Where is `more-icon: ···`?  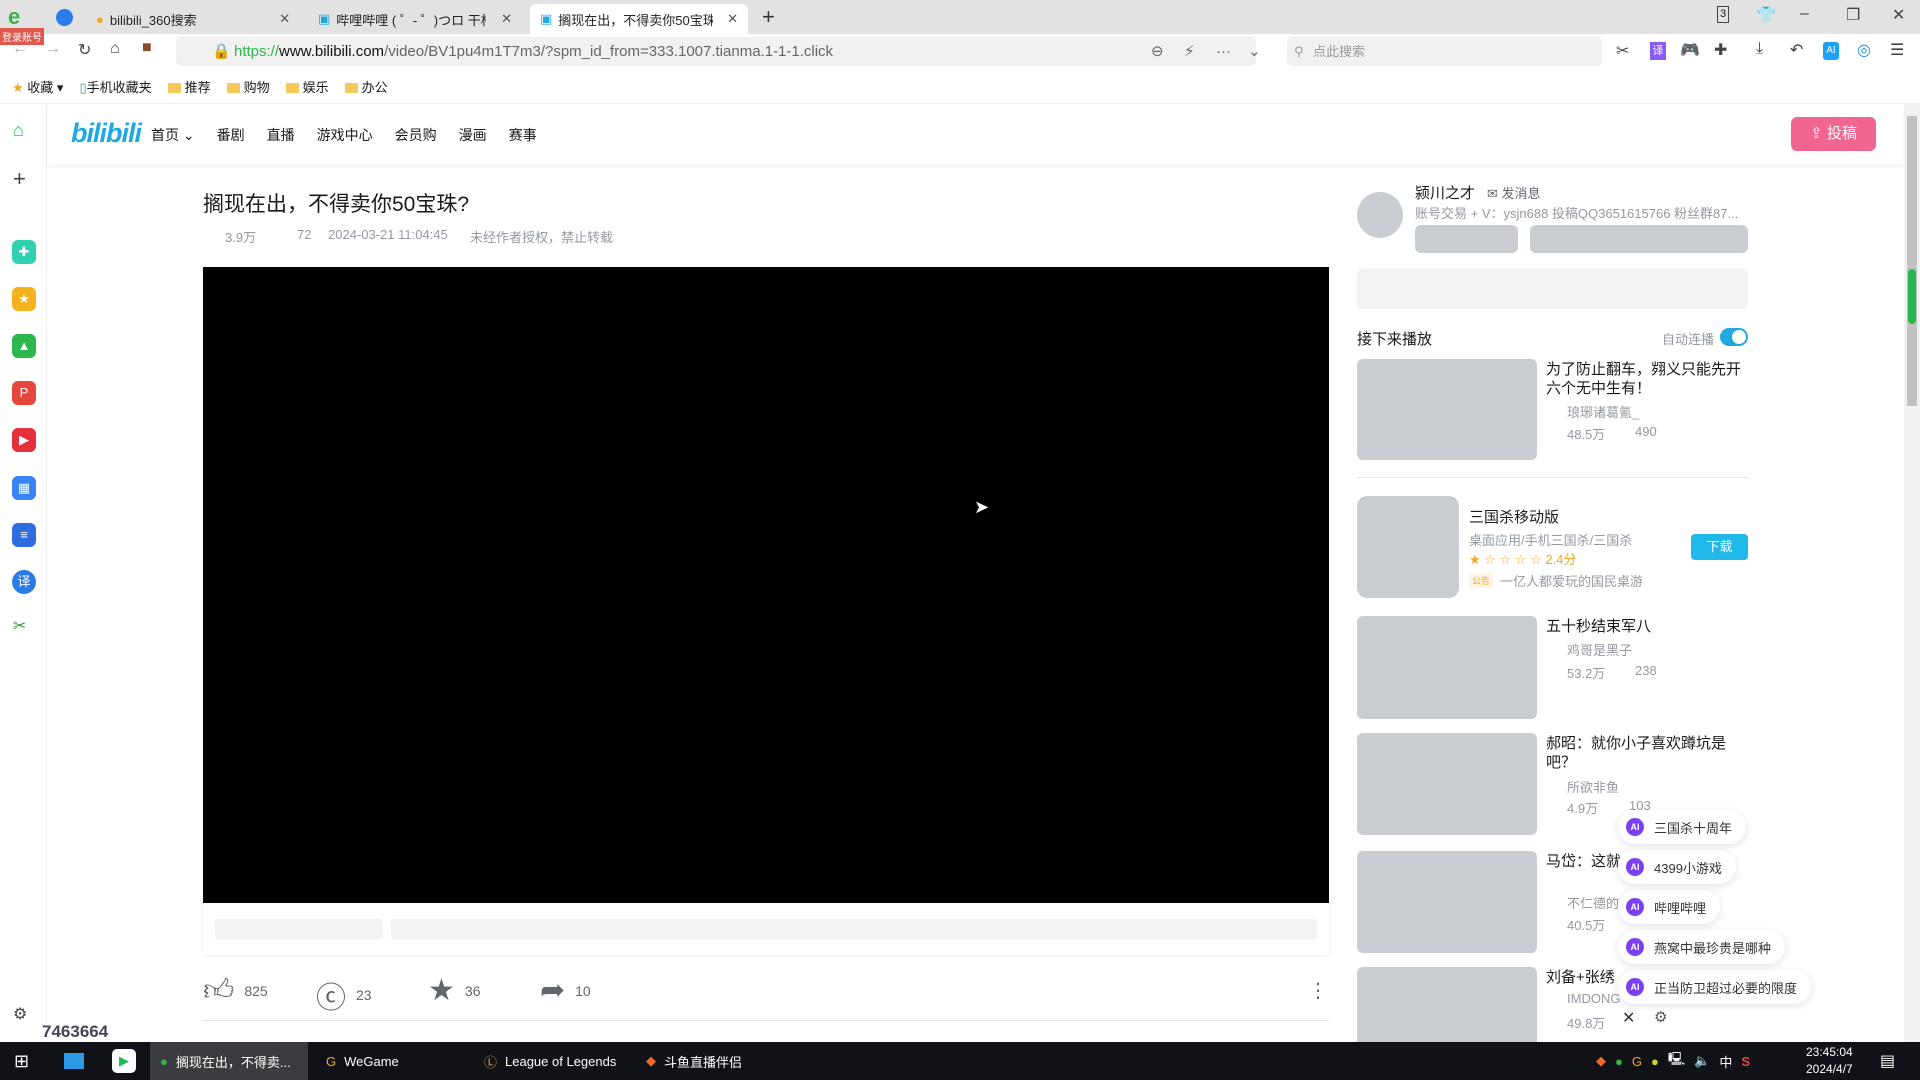 more-icon: ··· is located at coordinates (1223, 51).